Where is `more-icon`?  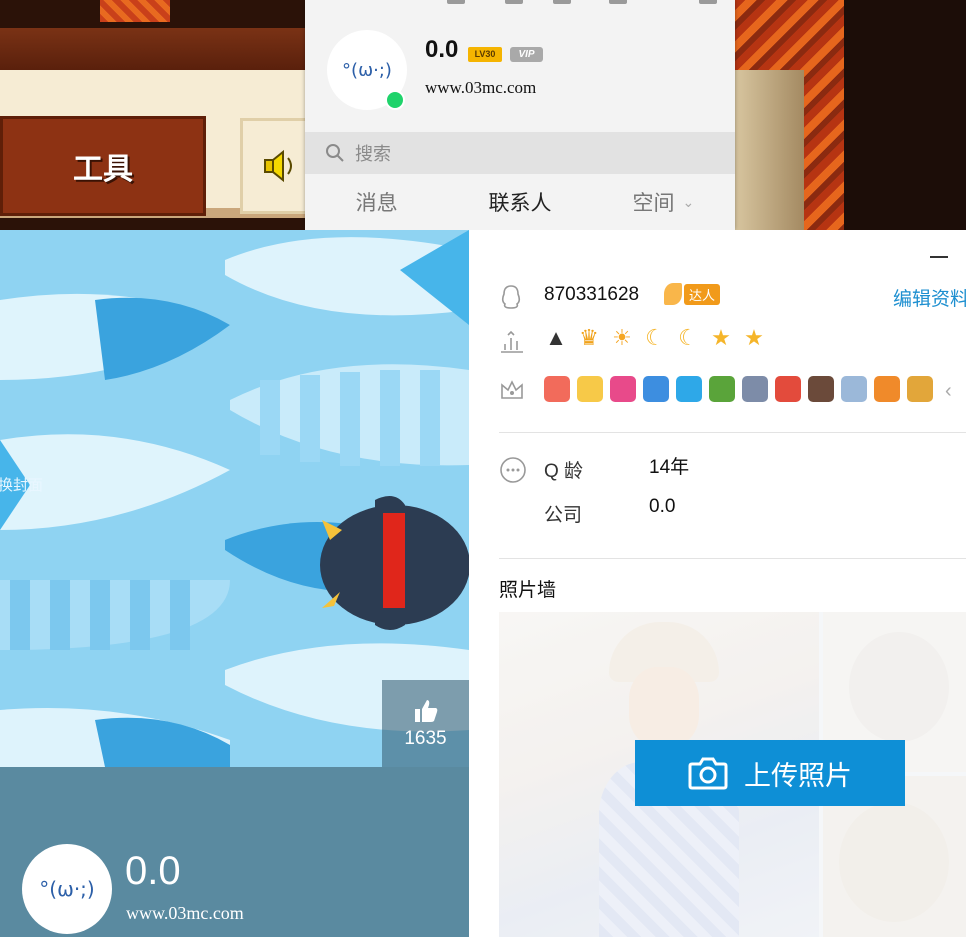 more-icon is located at coordinates (513, 470).